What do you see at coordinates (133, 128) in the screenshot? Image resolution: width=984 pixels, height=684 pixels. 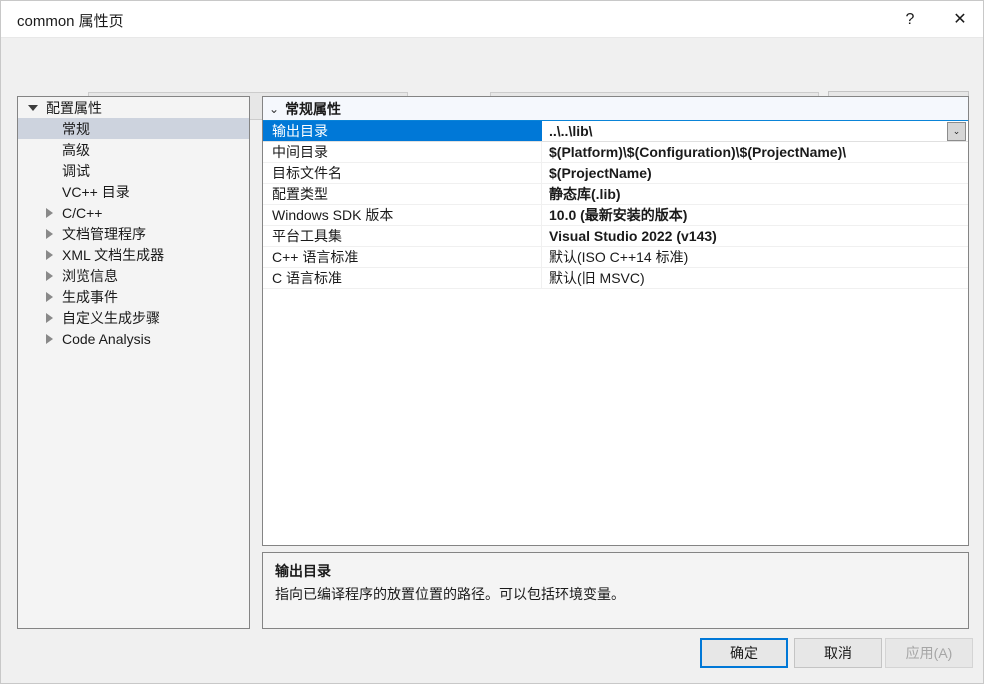 I see `tree-item-0: 常规` at bounding box center [133, 128].